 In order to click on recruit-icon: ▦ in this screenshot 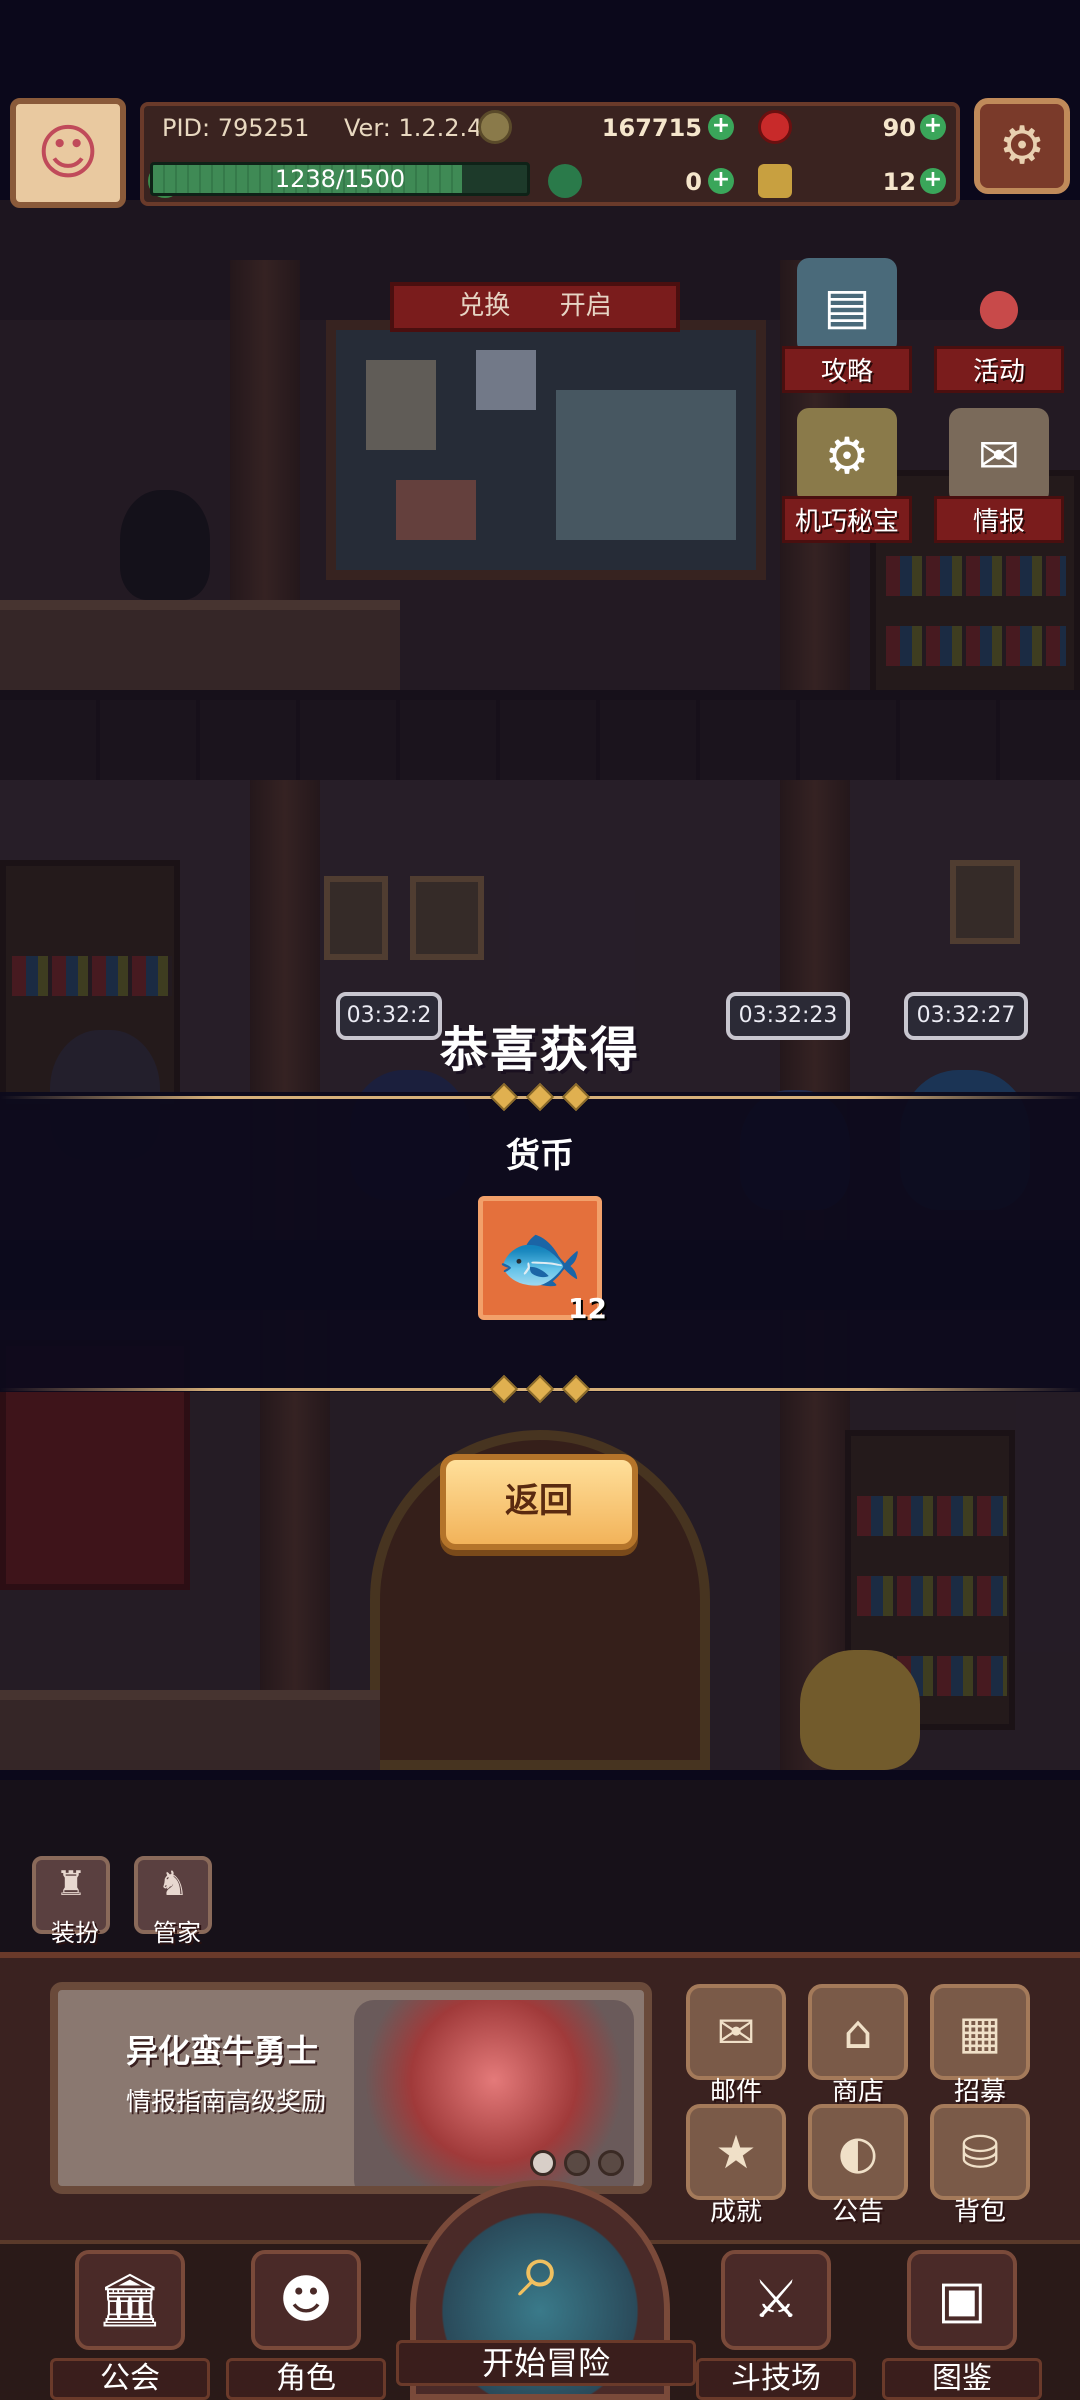, I will do `click(980, 2032)`.